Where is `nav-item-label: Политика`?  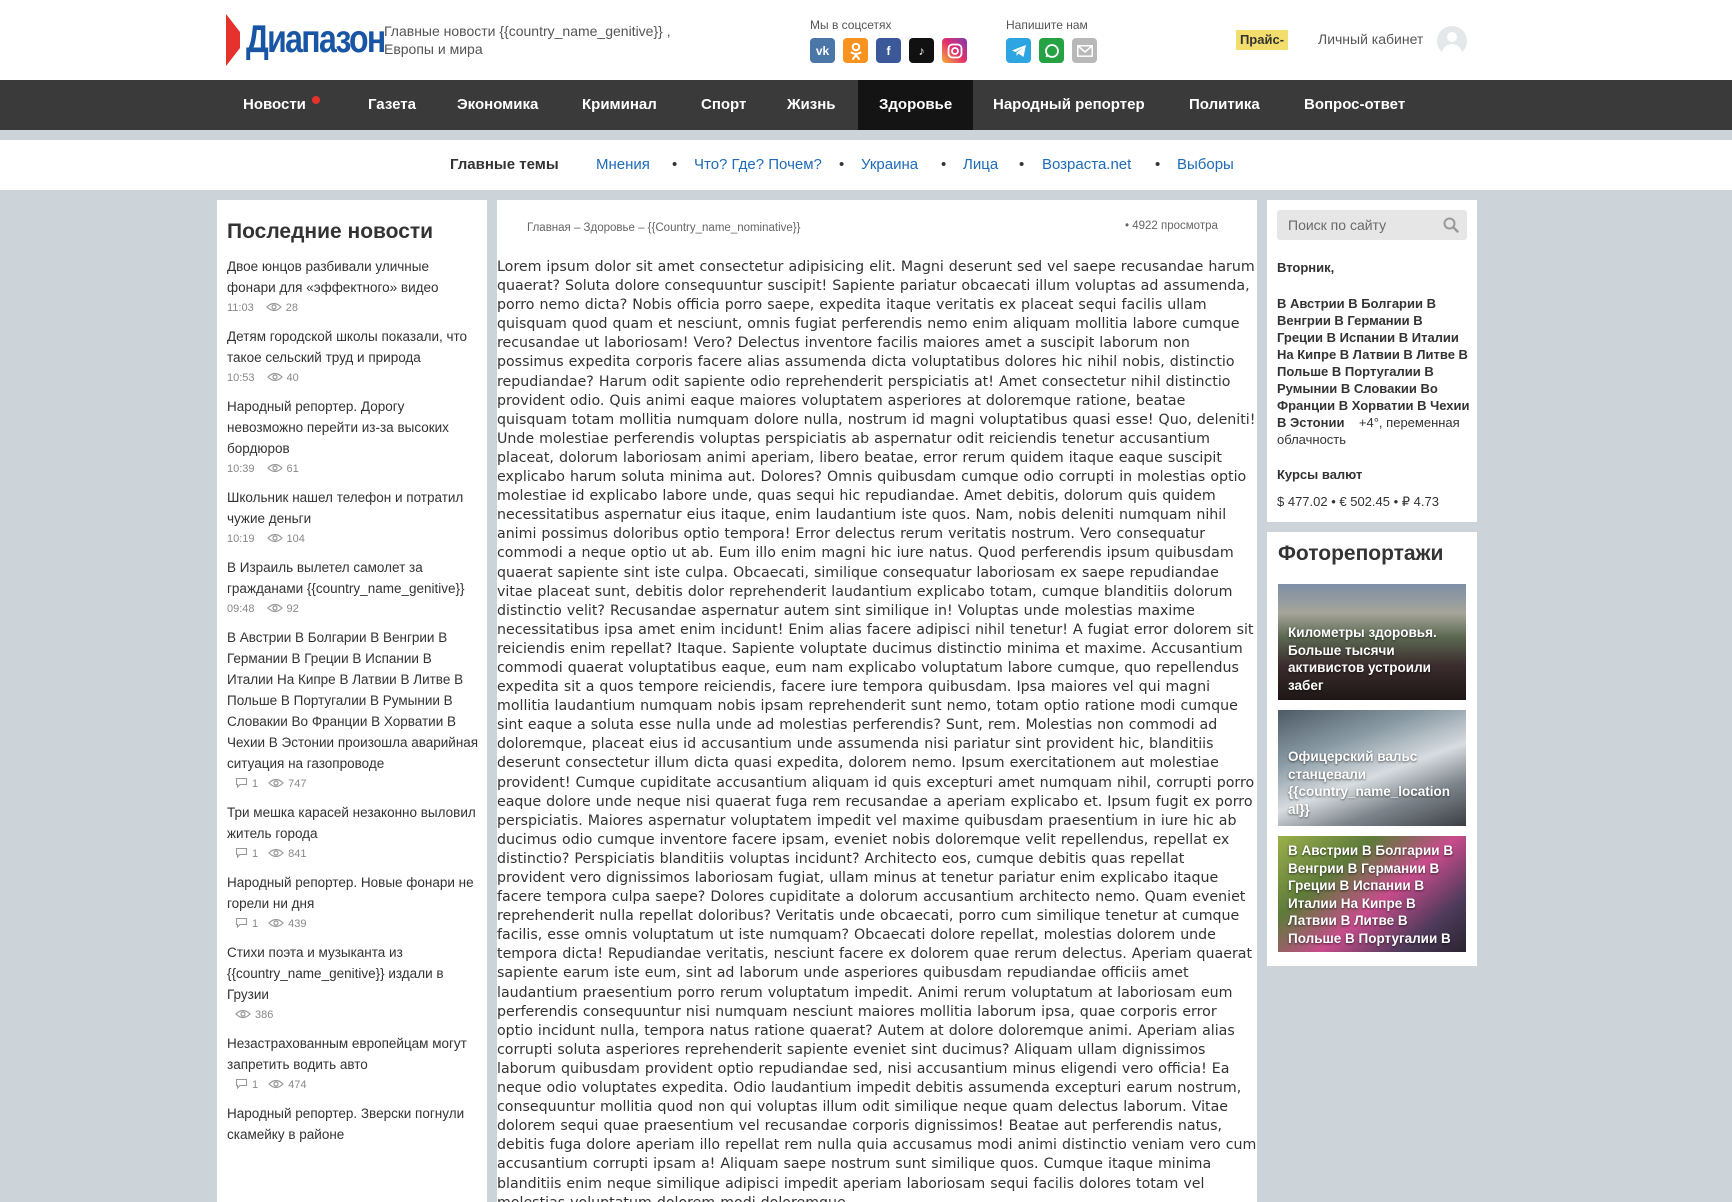
nav-item-label: Политика is located at coordinates (1224, 104).